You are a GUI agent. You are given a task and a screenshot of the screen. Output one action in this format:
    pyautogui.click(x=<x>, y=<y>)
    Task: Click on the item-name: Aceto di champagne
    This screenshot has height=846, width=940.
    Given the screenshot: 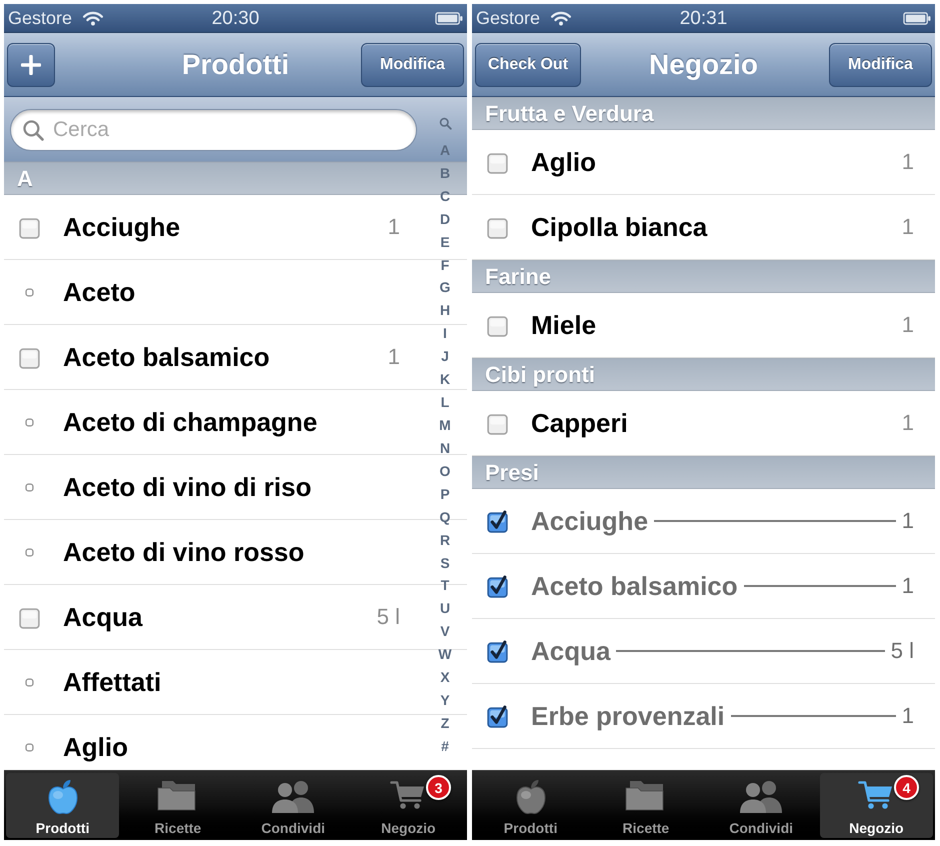 What is the action you would take?
    pyautogui.click(x=190, y=422)
    